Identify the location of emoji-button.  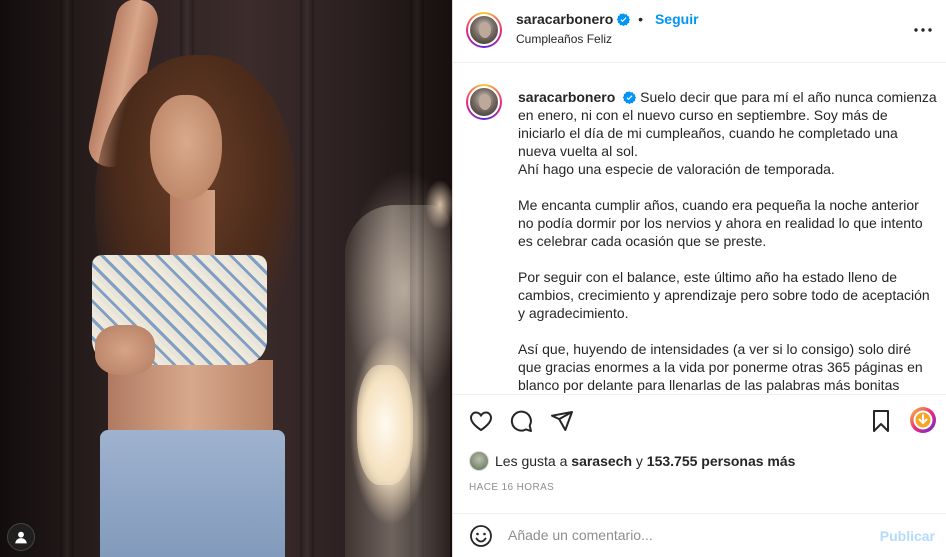
(481, 536).